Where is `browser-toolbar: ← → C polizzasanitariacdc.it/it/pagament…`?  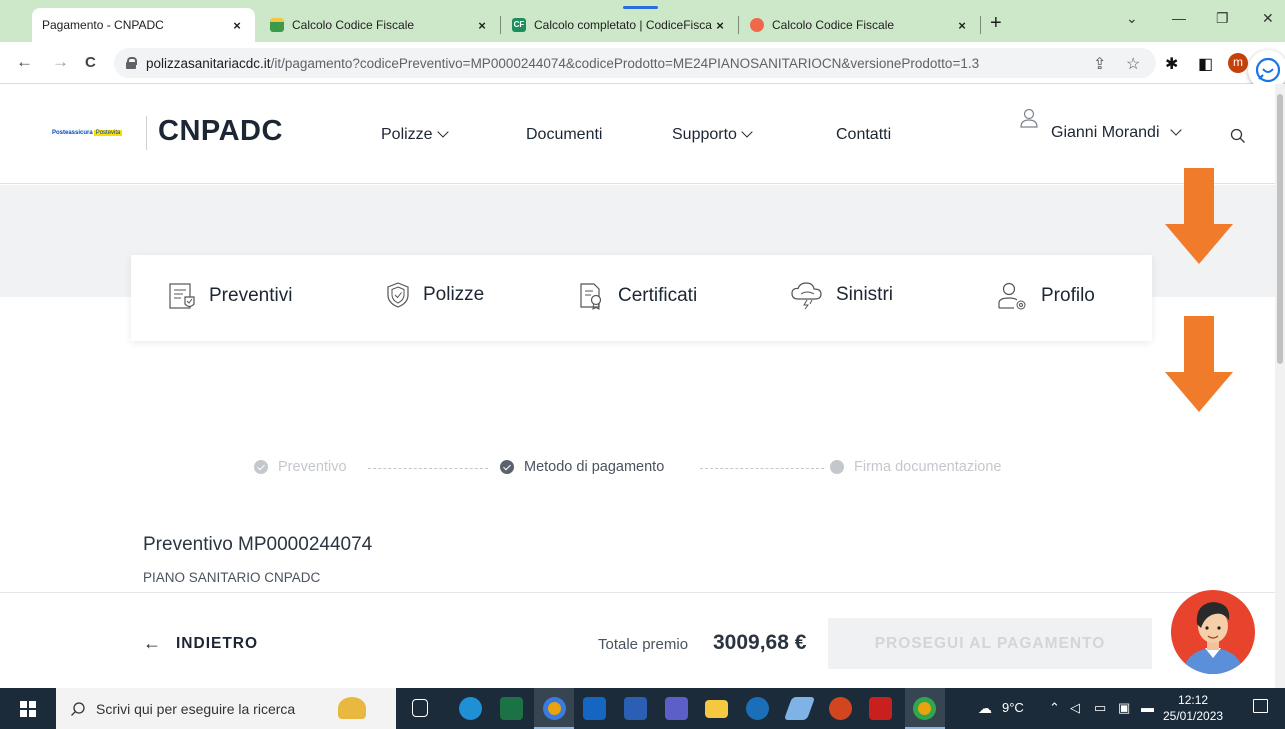 browser-toolbar: ← → C polizzasanitariacdc.it/it/pagament… is located at coordinates (642, 63).